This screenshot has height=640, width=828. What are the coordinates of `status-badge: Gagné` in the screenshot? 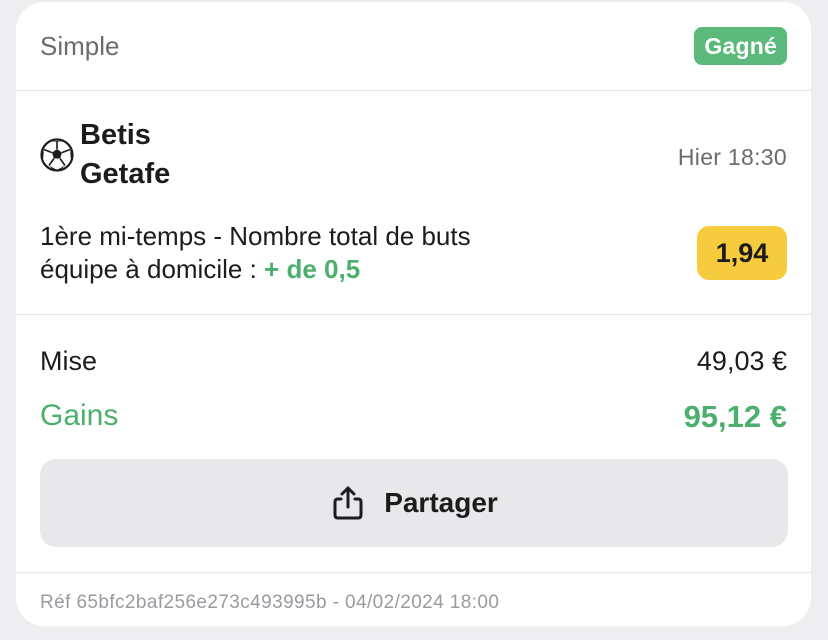 It's located at (740, 46).